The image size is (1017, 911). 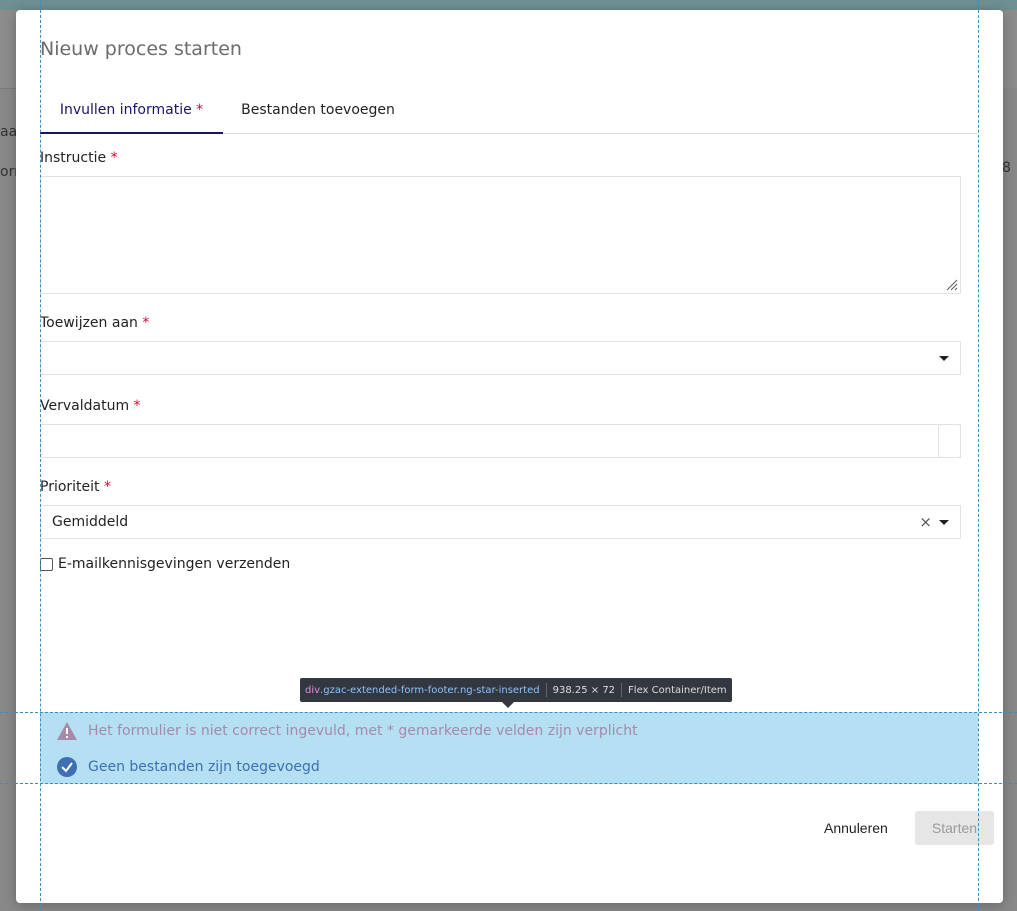 What do you see at coordinates (8, 88) in the screenshot?
I see `background-divider` at bounding box center [8, 88].